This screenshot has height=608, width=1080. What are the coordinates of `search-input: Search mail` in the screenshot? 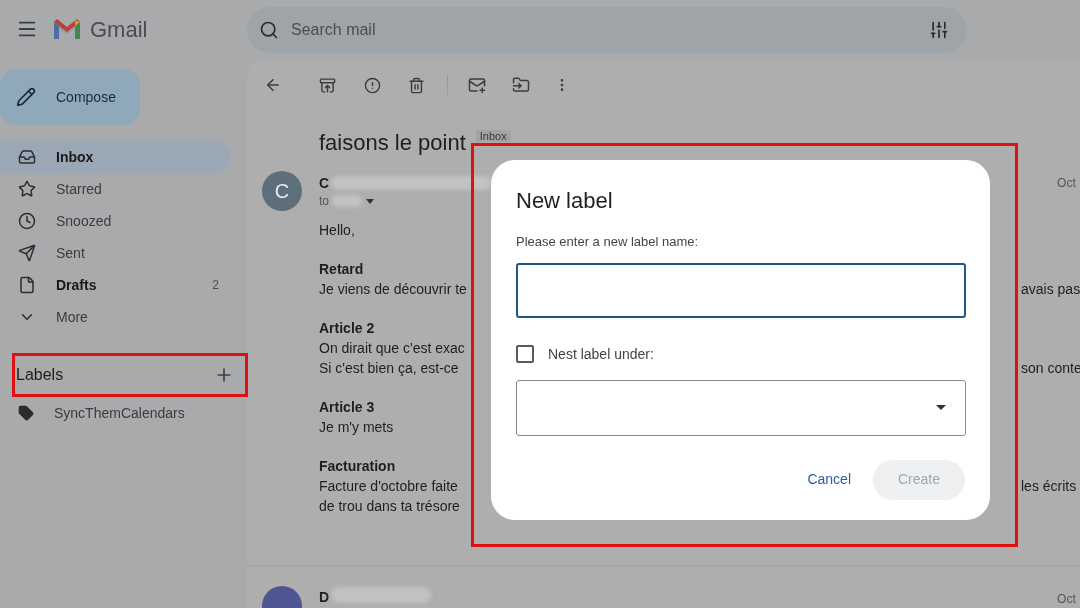 It's located at (604, 30).